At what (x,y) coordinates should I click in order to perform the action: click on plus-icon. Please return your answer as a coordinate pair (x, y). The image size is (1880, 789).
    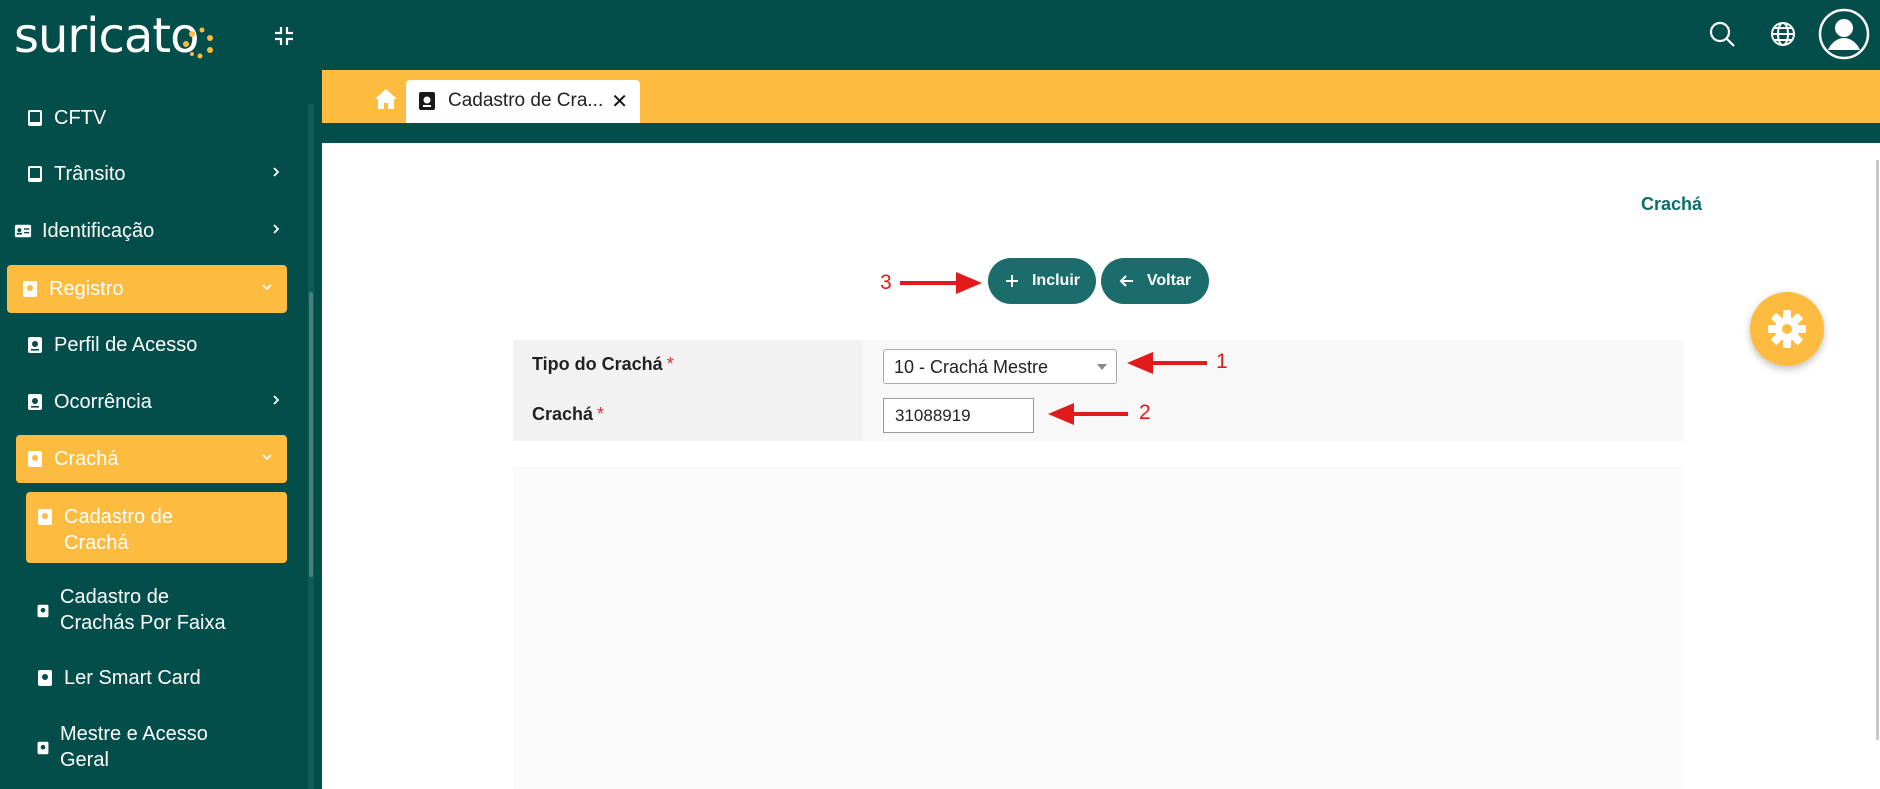
    Looking at the image, I should click on (1011, 281).